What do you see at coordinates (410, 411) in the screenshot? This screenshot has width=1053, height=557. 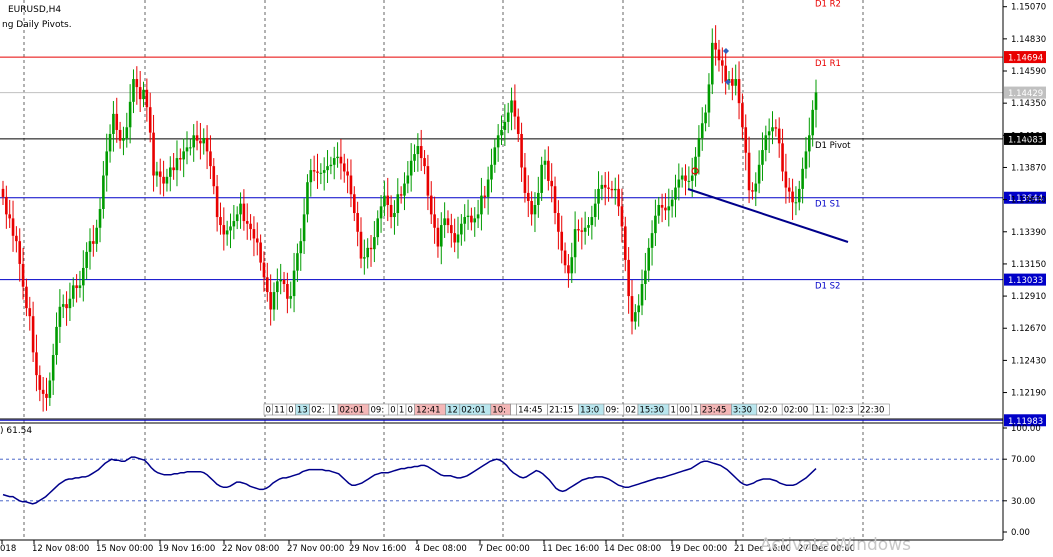 I see `session-box-label: 0` at bounding box center [410, 411].